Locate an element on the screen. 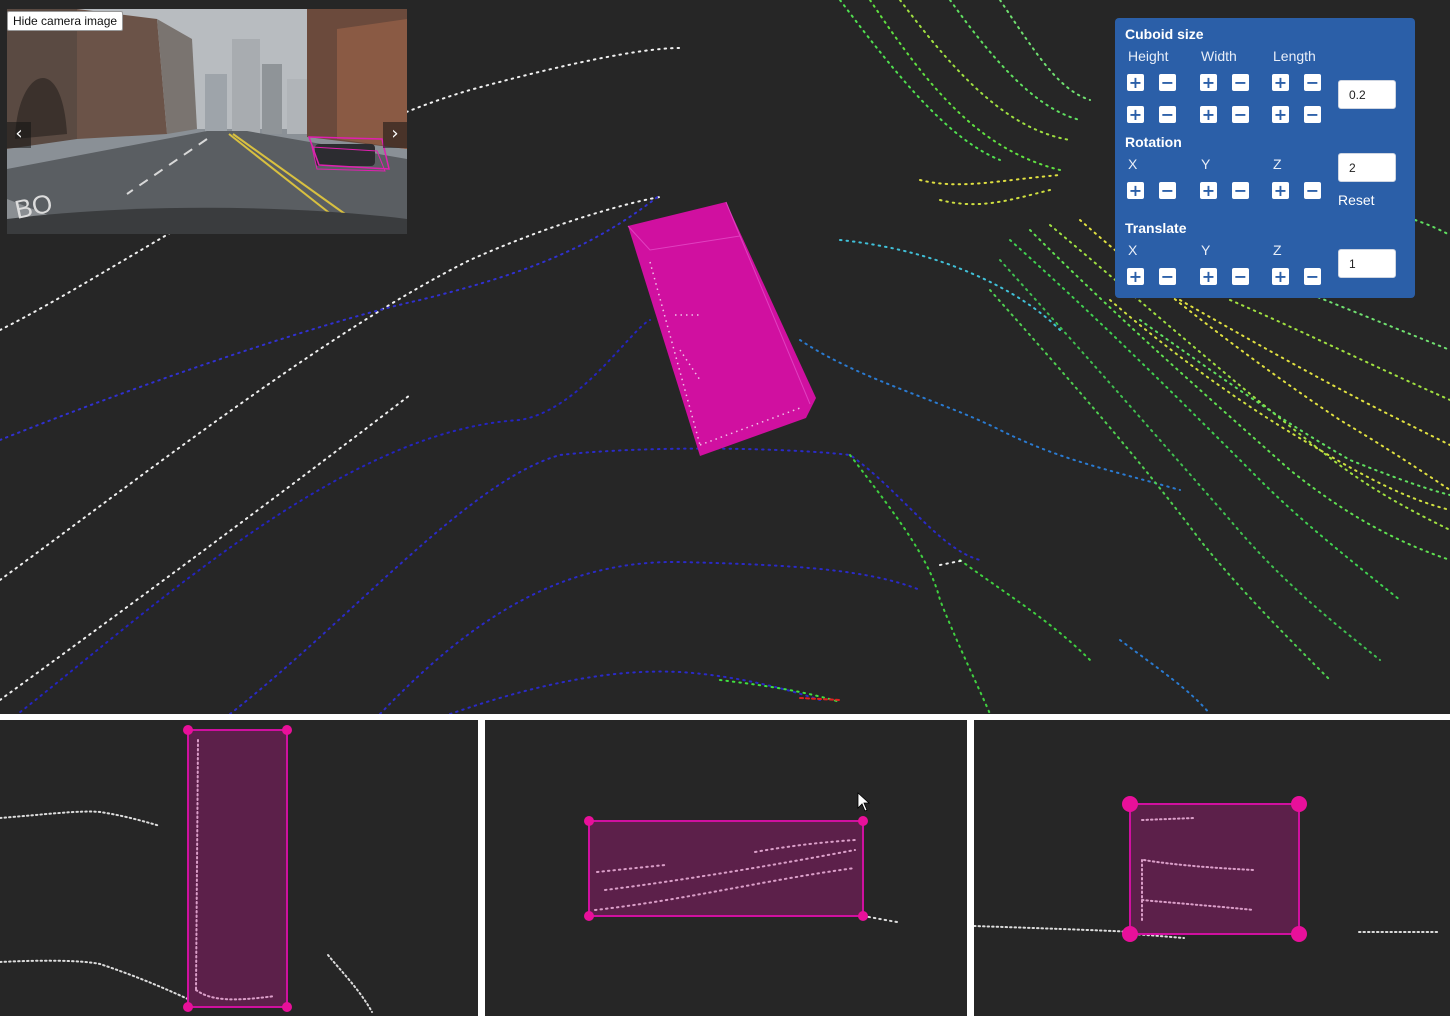  length-plus-button: + is located at coordinates (1280, 82).